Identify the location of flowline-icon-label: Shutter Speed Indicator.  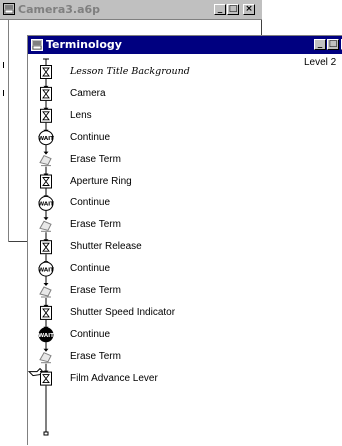
(122, 313).